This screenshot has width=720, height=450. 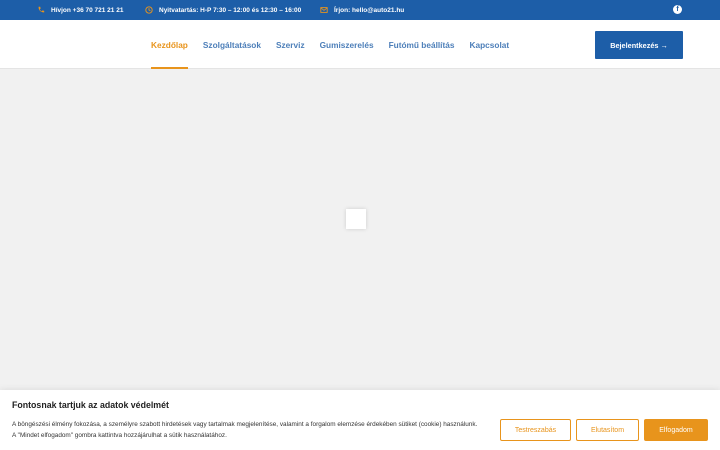 I want to click on nav-item-home: Kezdőlap, so click(x=169, y=44).